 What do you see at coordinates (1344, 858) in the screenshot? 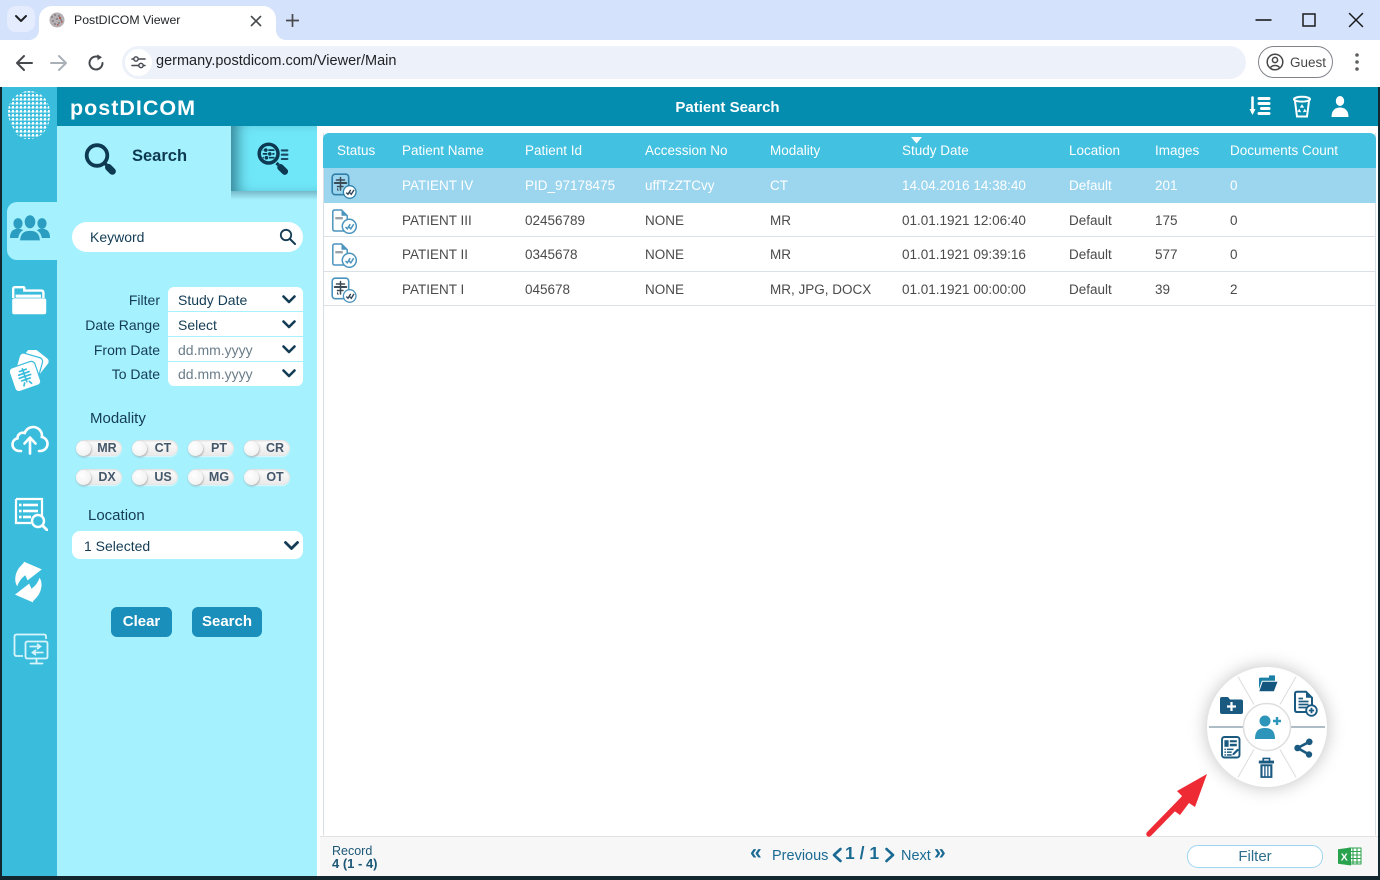
I see `svg-text: X` at bounding box center [1344, 858].